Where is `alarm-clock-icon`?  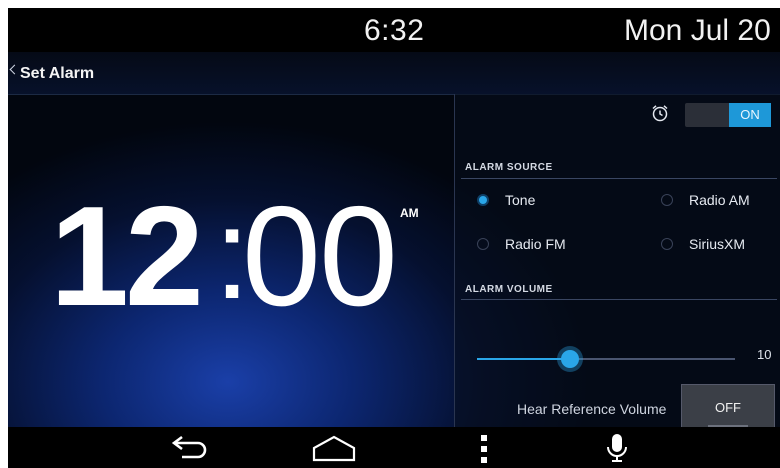 alarm-clock-icon is located at coordinates (660, 113).